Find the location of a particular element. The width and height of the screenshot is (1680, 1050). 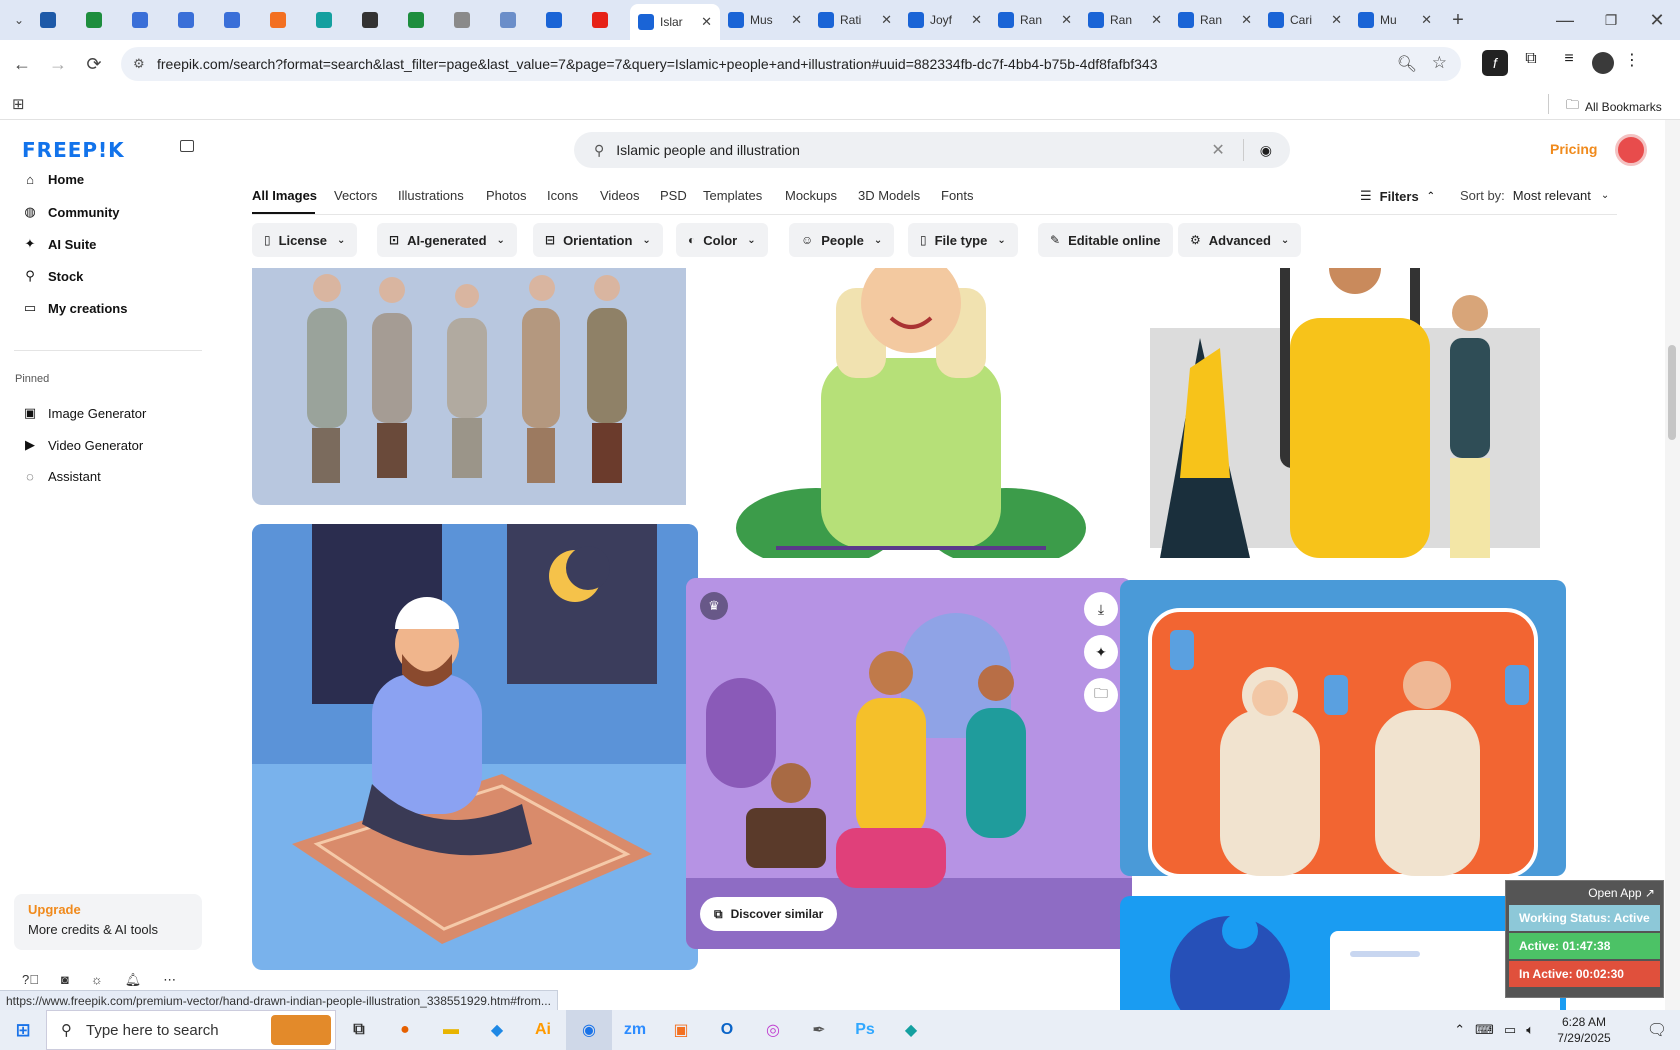

browser-tab: Mu ✕ is located at coordinates (1395, 20).